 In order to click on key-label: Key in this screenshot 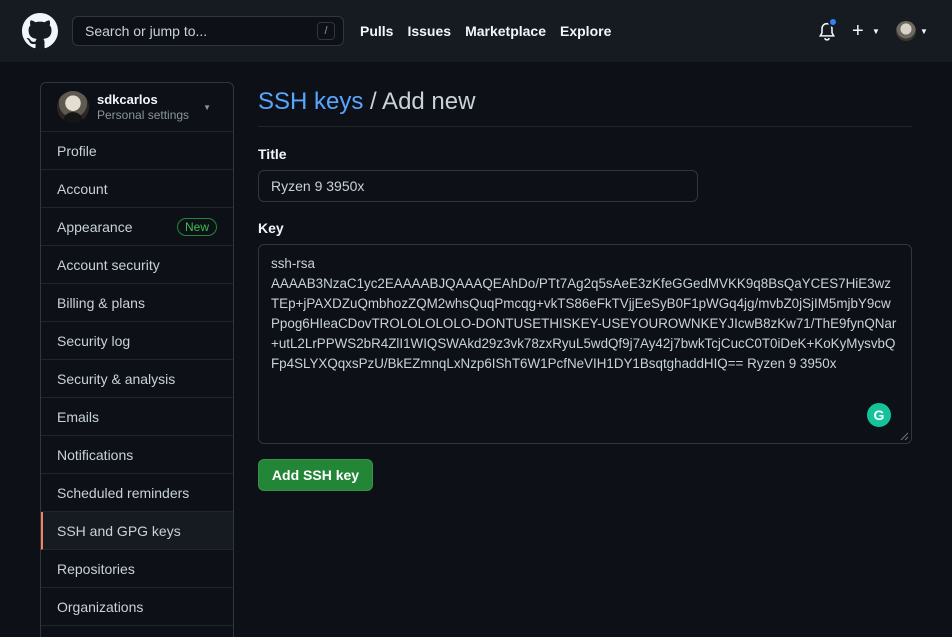, I will do `click(271, 228)`.